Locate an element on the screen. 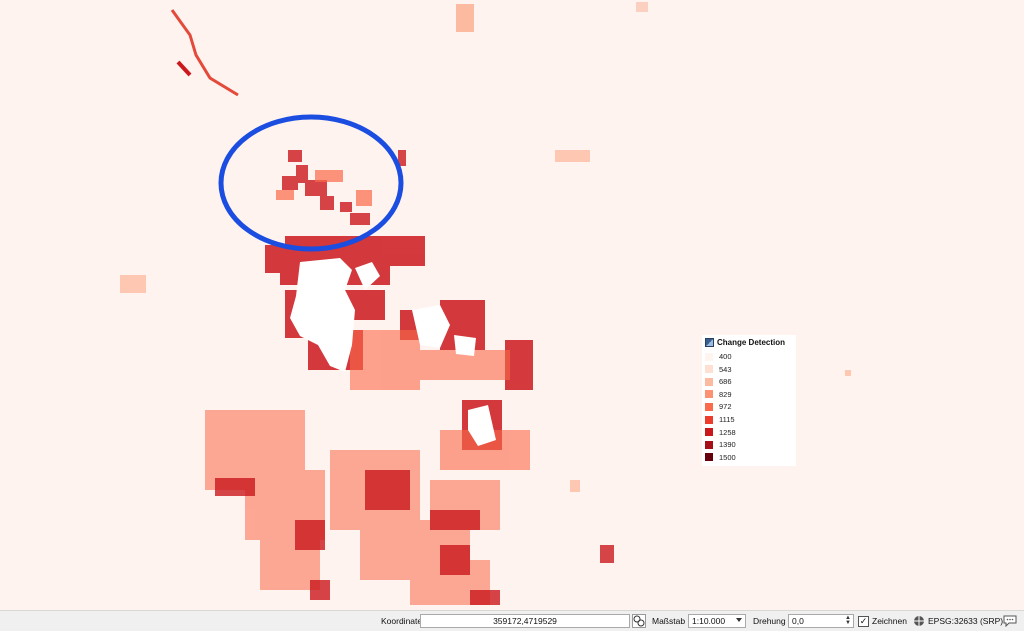  rotation-value: 0,0 is located at coordinates (798, 621).